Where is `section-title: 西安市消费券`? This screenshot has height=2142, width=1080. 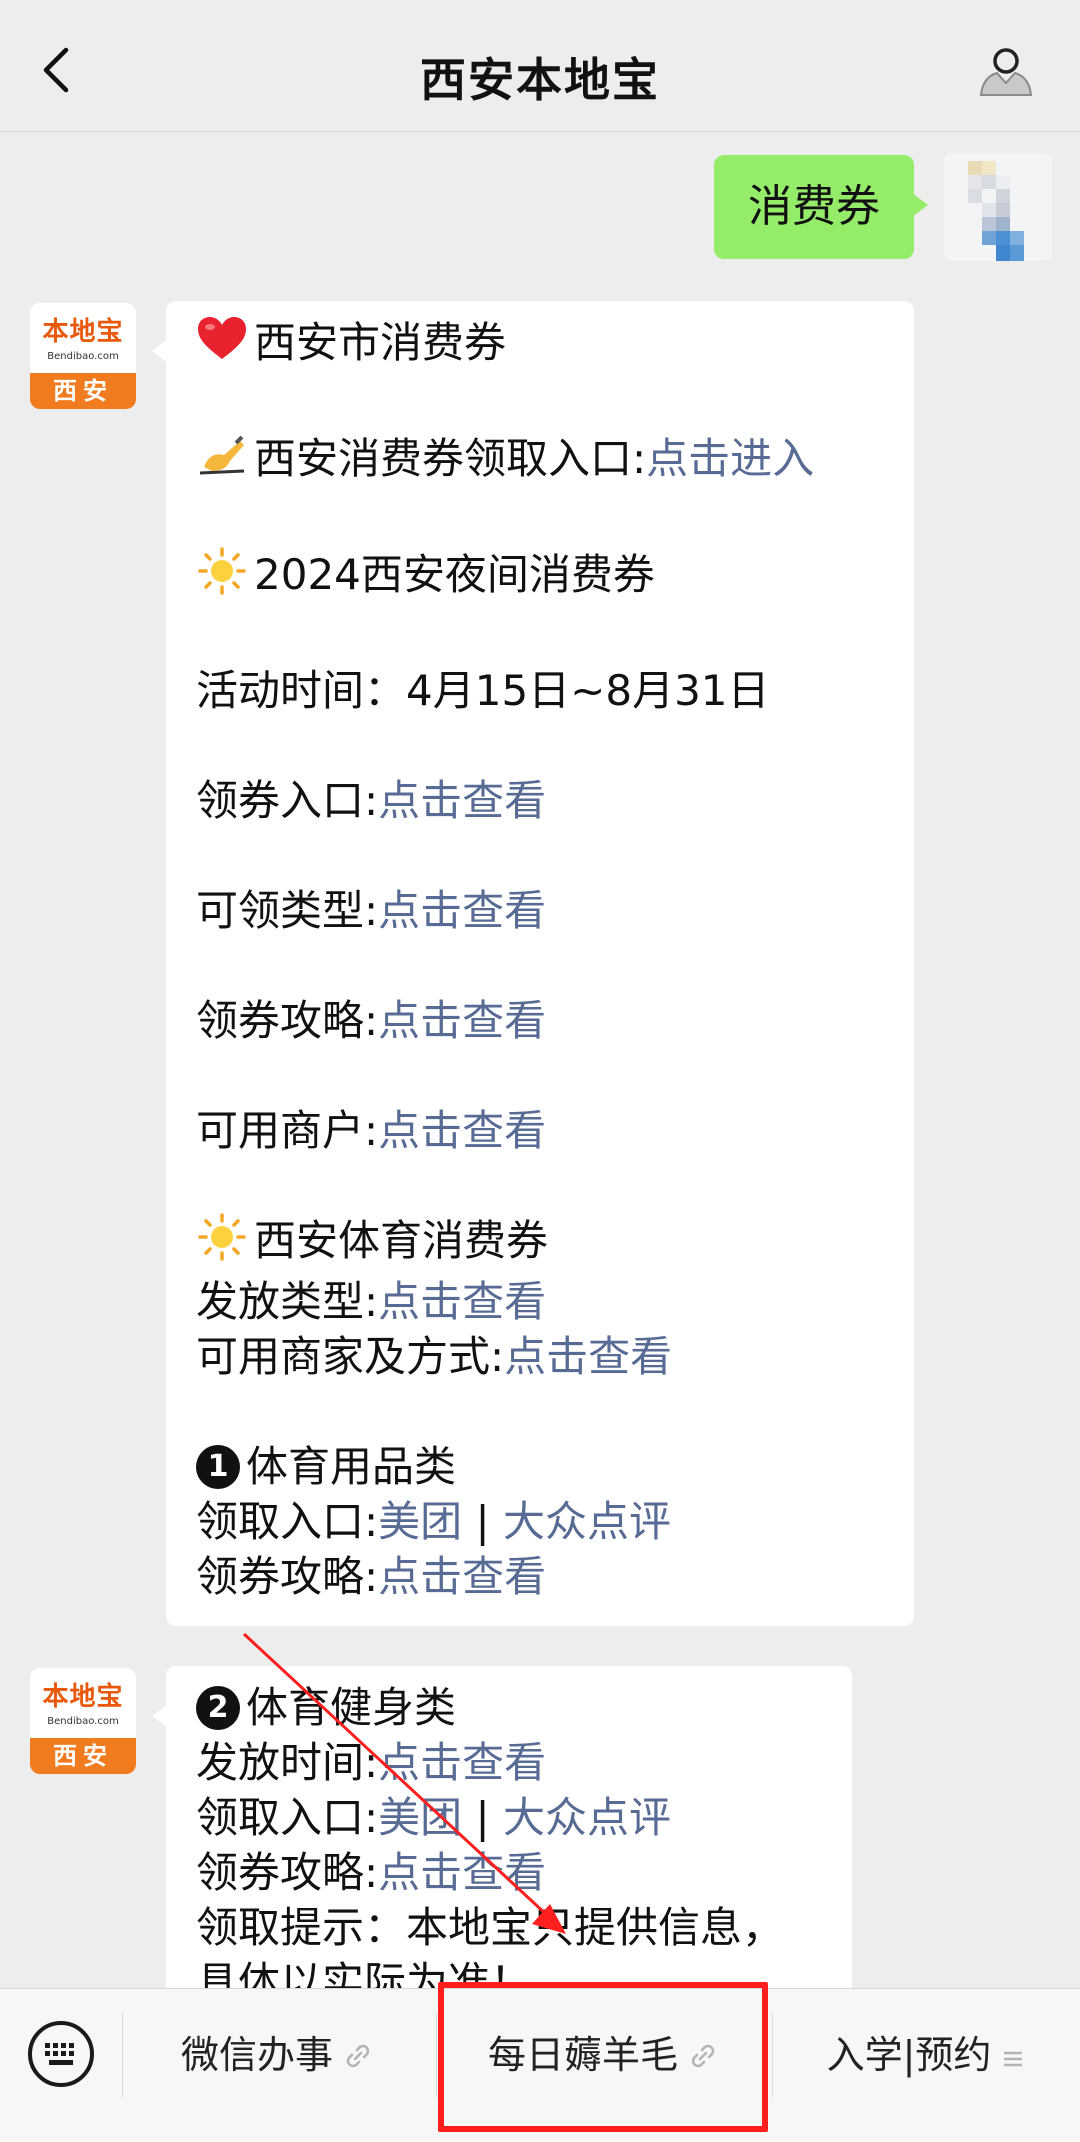
section-title: 西安市消费券 is located at coordinates (380, 342).